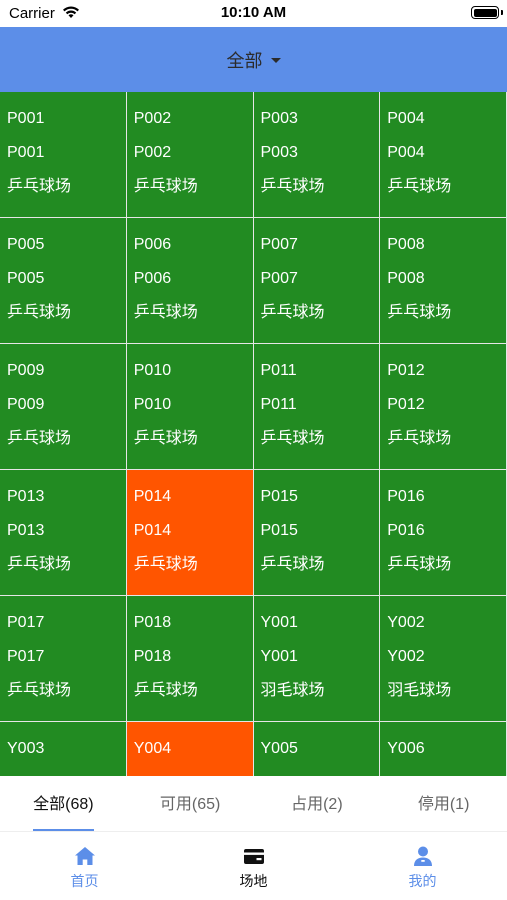 The image size is (507, 900). I want to click on court-code: Y005, so click(279, 748).